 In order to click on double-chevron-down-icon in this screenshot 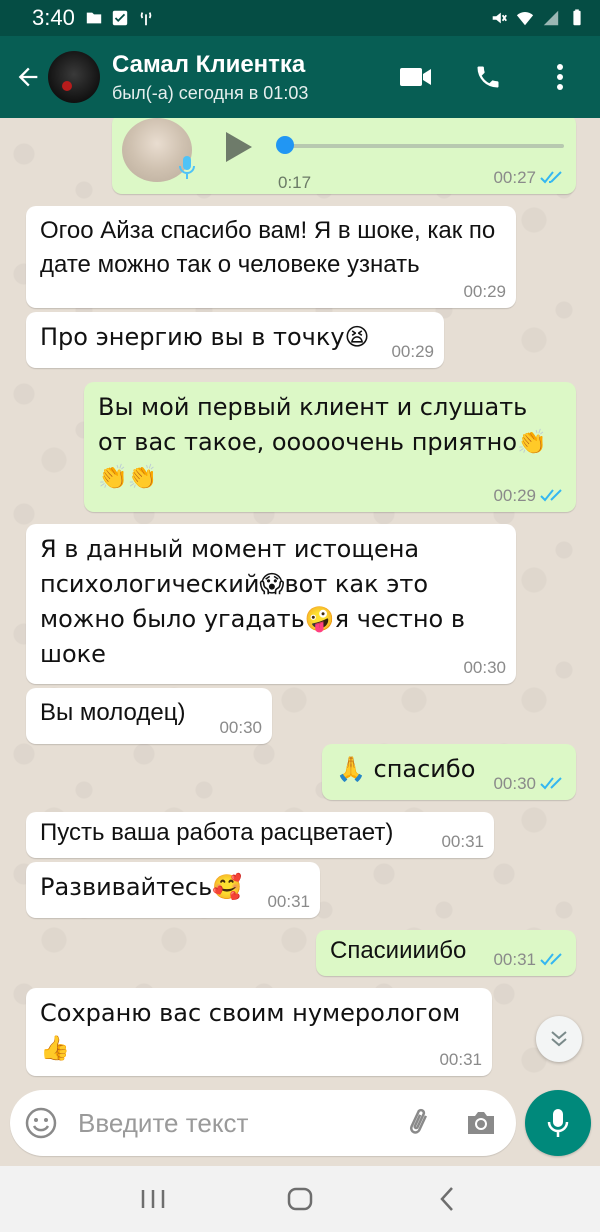, I will do `click(559, 1039)`.